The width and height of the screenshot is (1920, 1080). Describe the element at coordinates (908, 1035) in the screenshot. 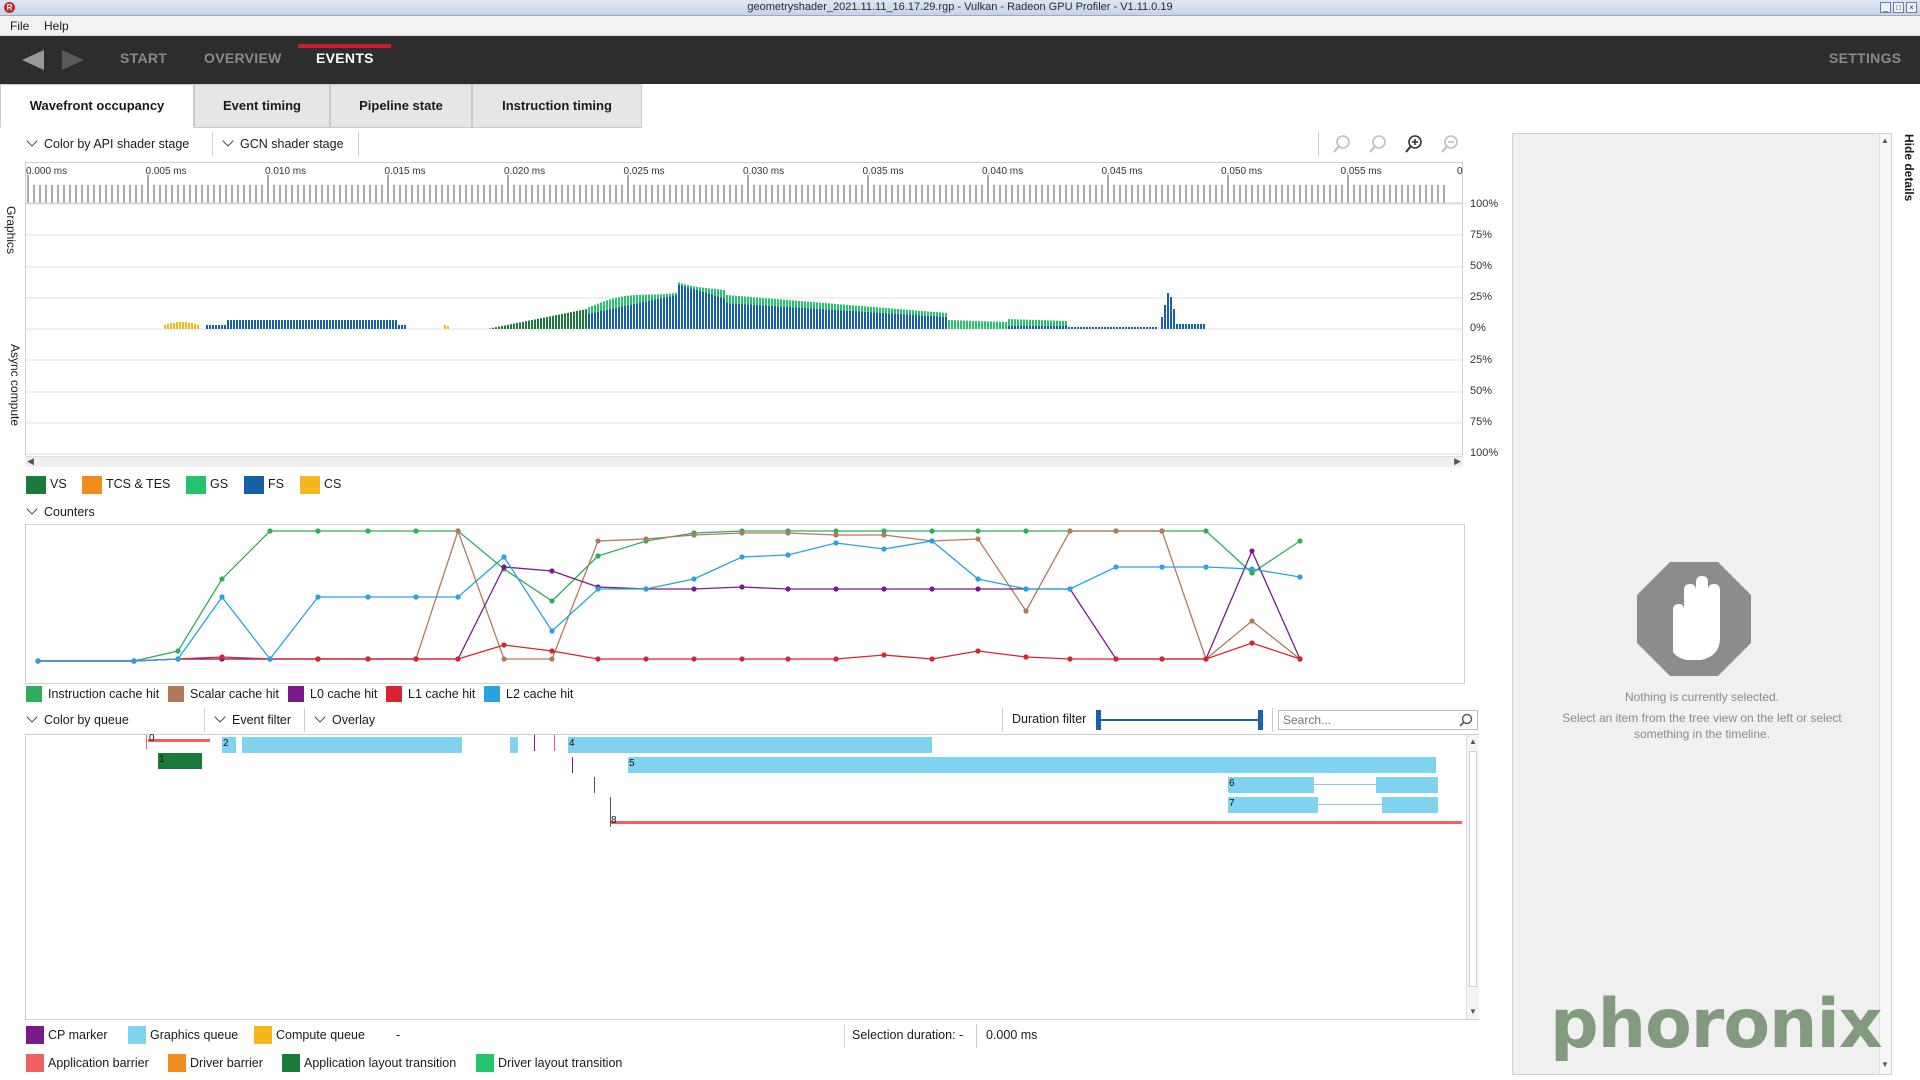

I see `selection-duration-label: Selection duration: -` at that location.